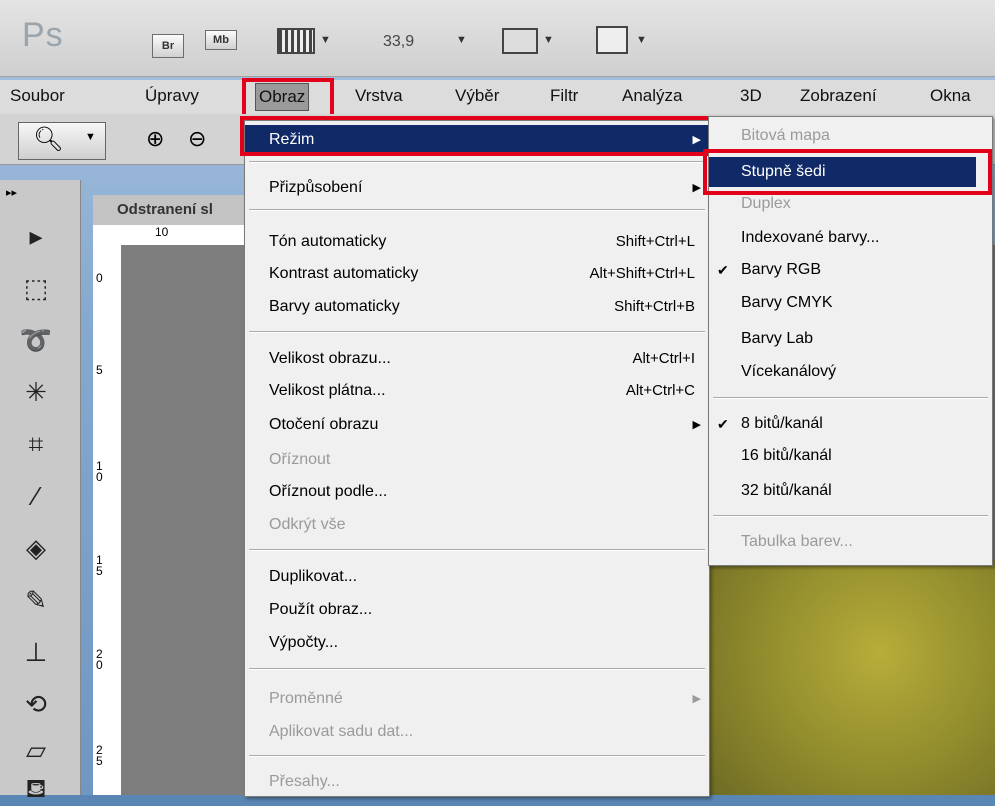  Describe the element at coordinates (37, 96) in the screenshot. I see `menu-soubor: Soubor` at that location.